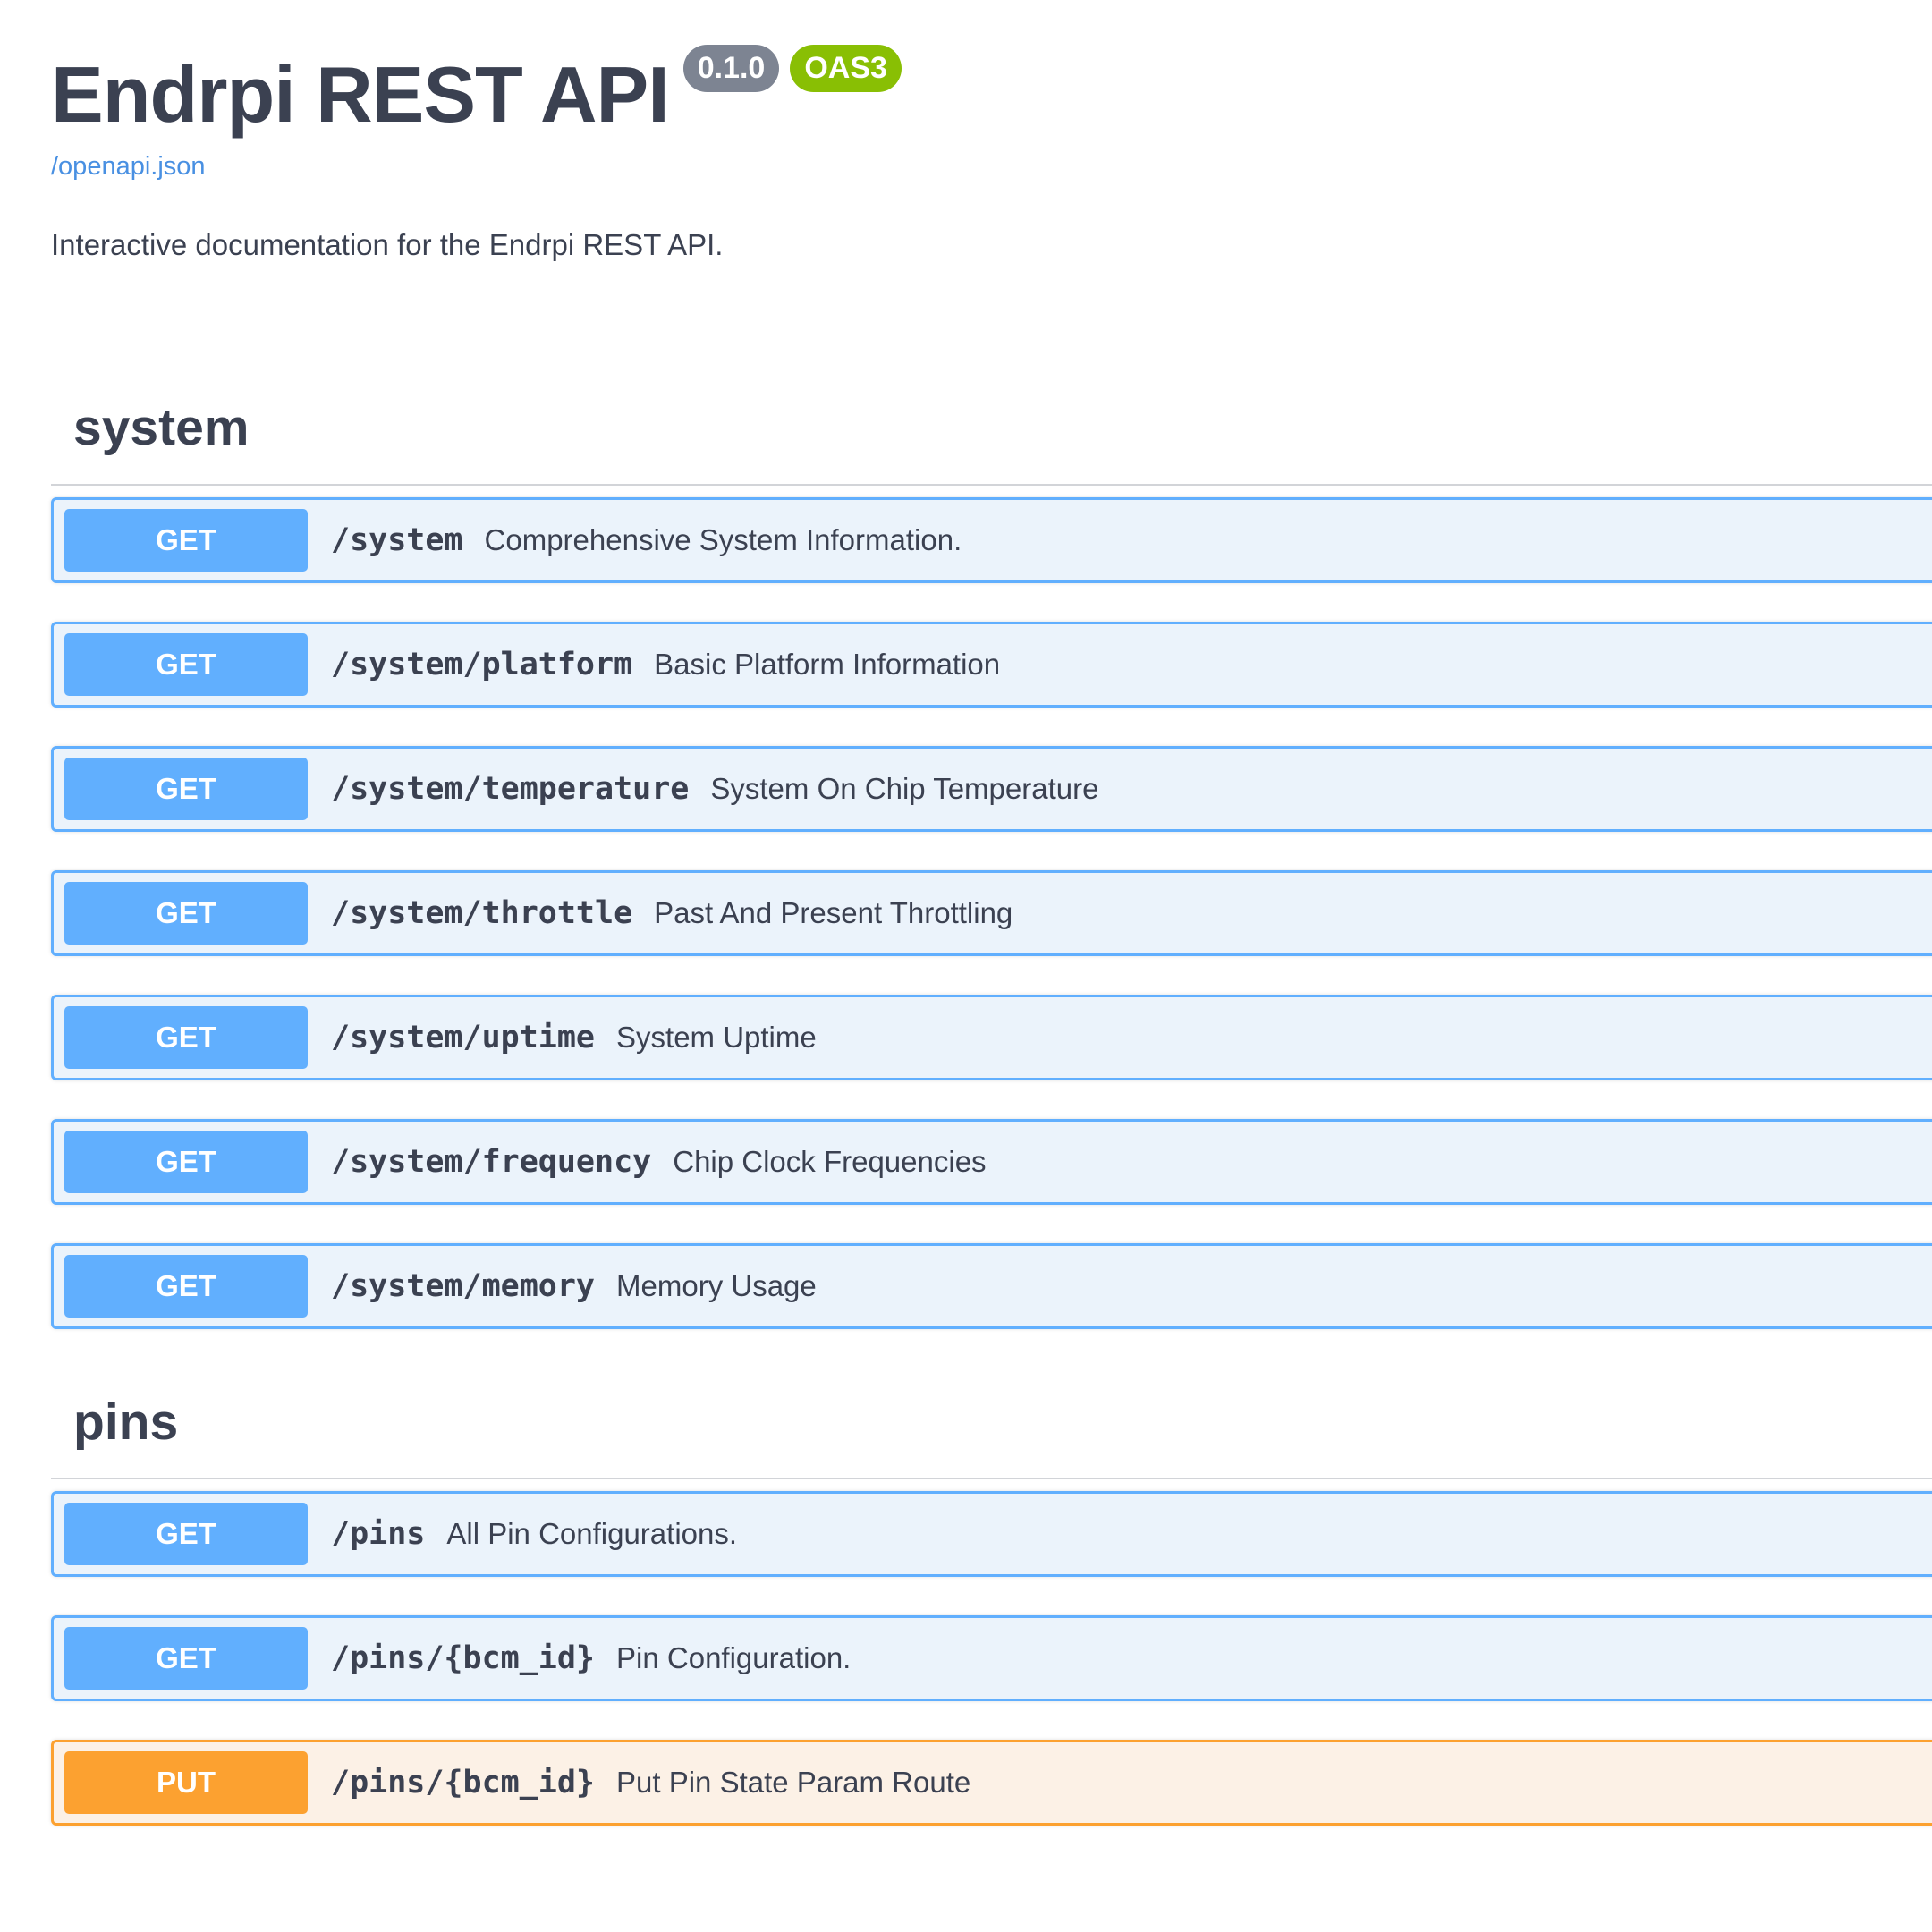 This screenshot has height=1932, width=1932. I want to click on openapi-json-link: /openapi.json, so click(476, 167).